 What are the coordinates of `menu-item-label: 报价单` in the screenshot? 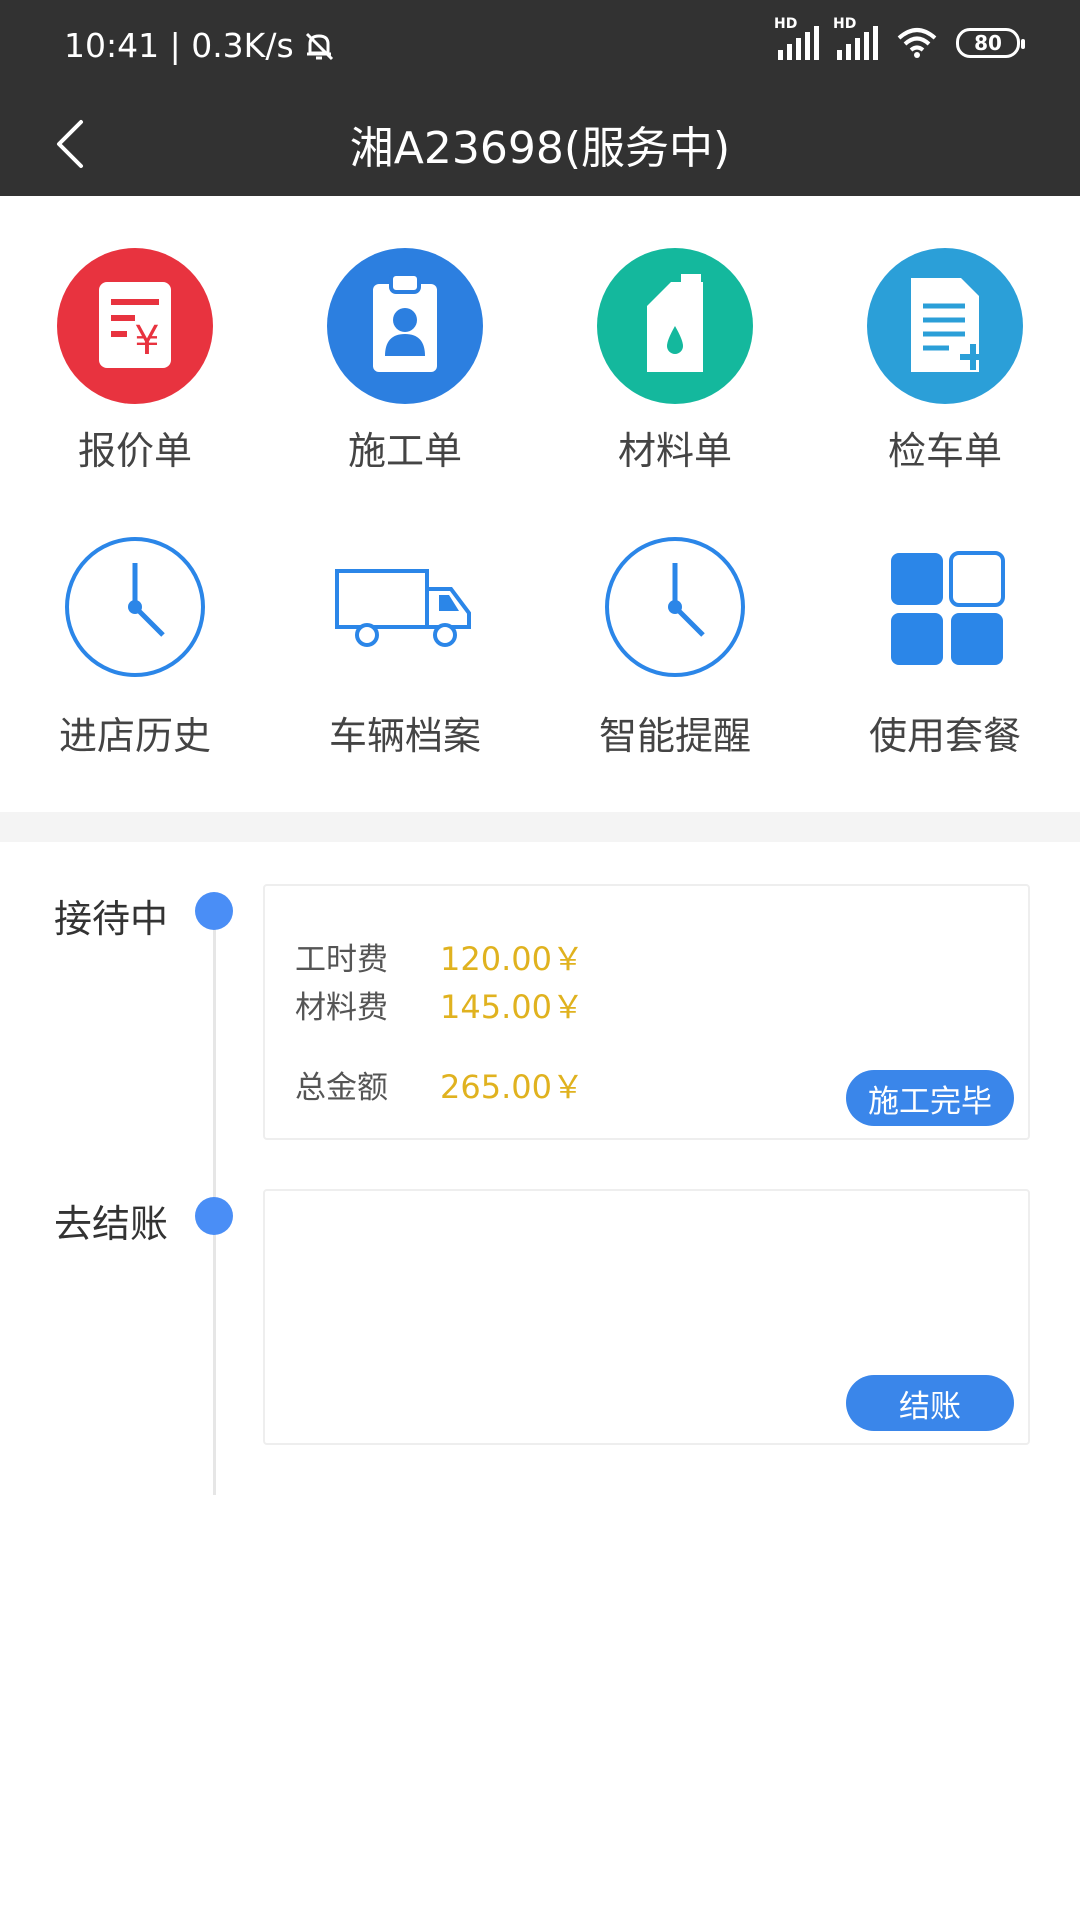 It's located at (134, 451).